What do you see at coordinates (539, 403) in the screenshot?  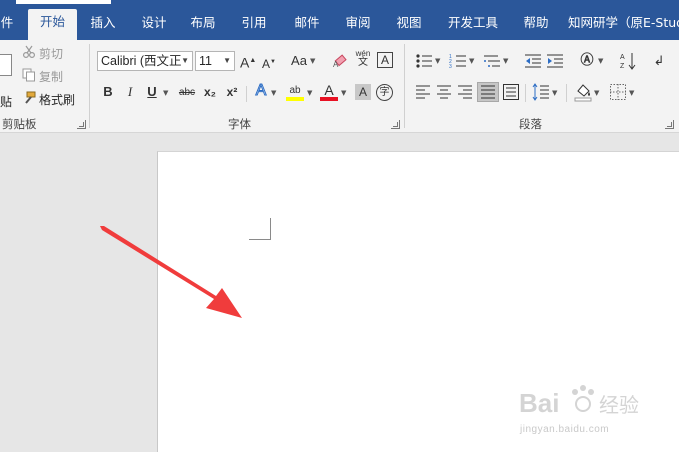 I see `svg-text: Bai` at bounding box center [539, 403].